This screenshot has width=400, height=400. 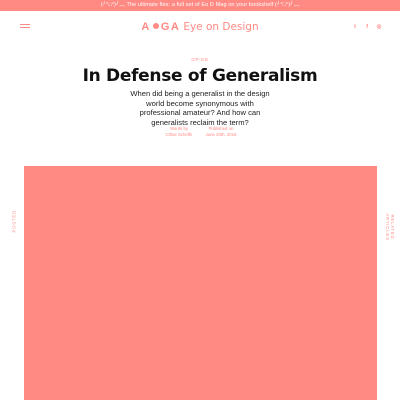 I want to click on side-tab-related-articles: RELATED ARTICLES, so click(x=390, y=227).